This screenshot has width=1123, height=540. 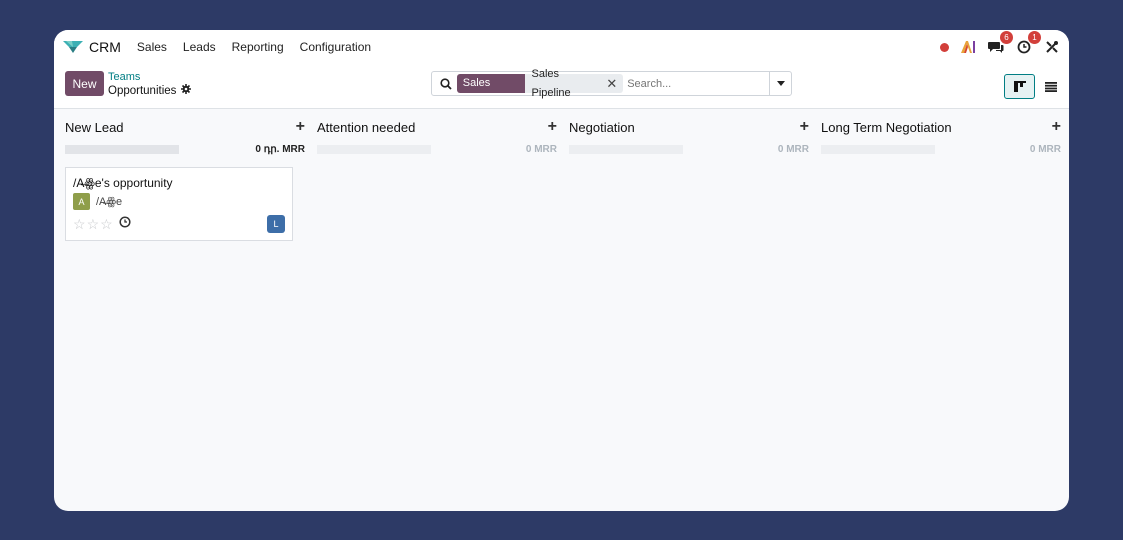 I want to click on caret-down-icon, so click(x=780, y=83).